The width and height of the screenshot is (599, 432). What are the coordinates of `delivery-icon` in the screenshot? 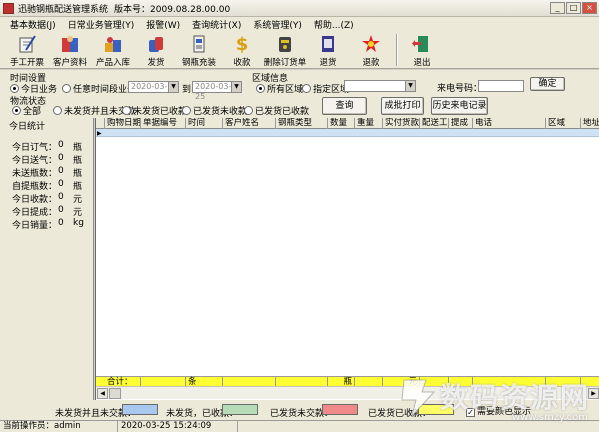 It's located at (156, 44).